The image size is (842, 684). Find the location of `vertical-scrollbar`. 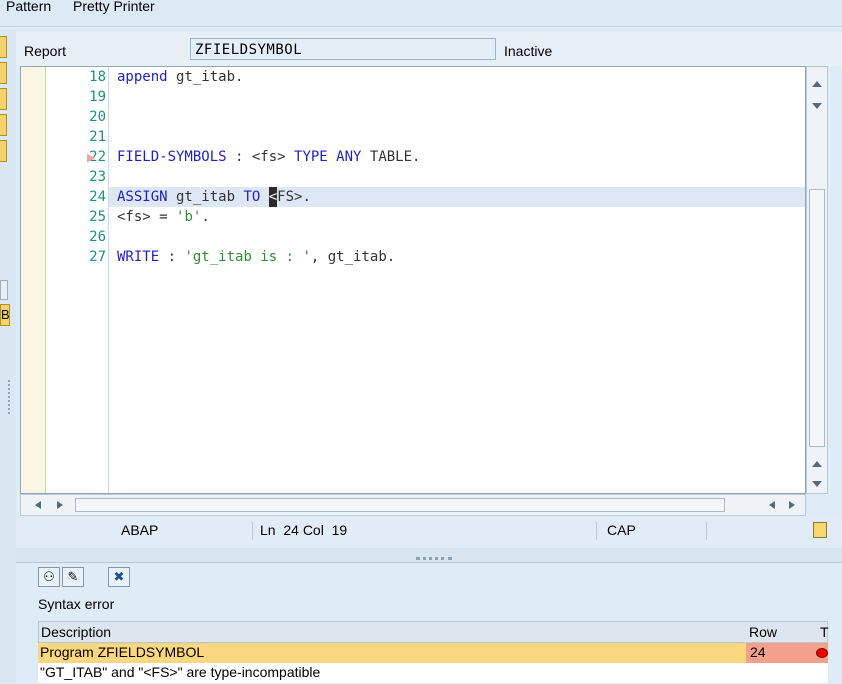

vertical-scrollbar is located at coordinates (817, 280).